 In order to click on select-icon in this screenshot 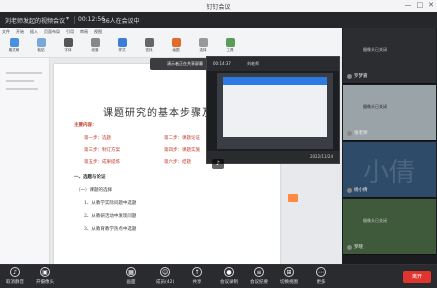, I will do `click(203, 42)`.